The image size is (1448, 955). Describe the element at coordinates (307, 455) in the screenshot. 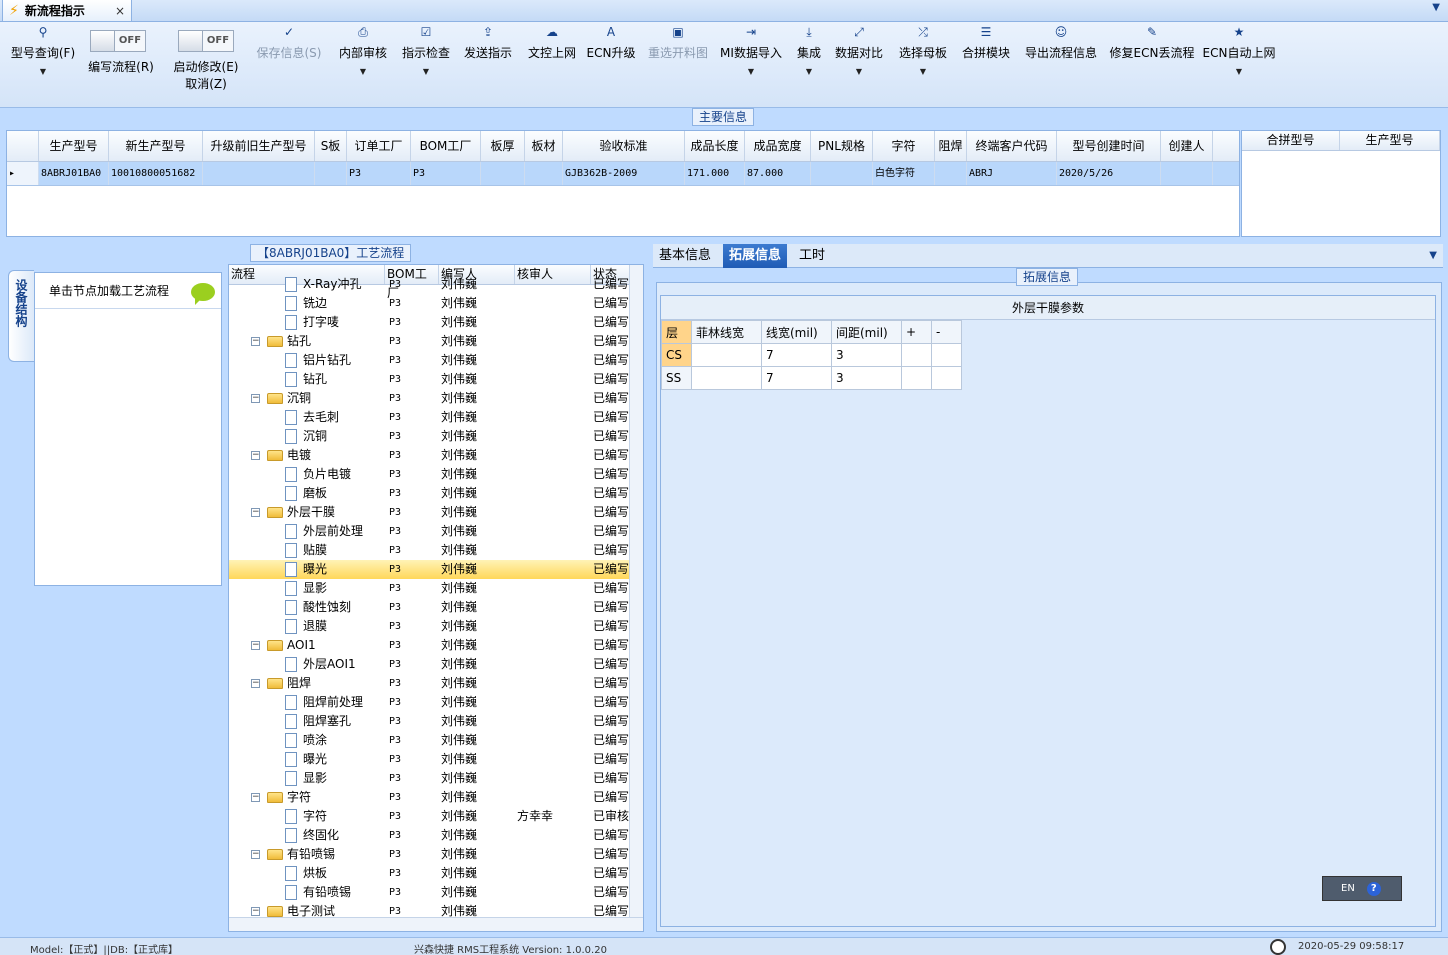

I see `tree-node: − 电镀` at that location.